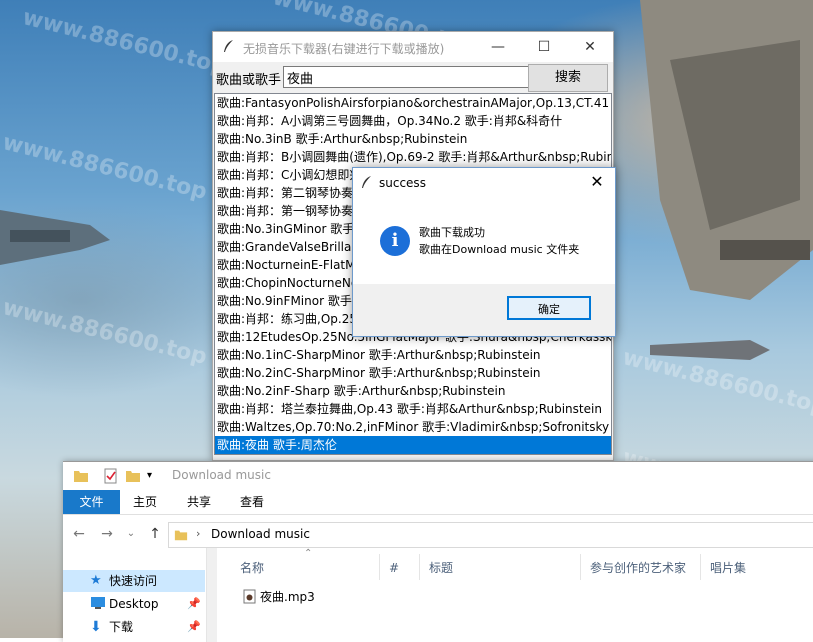  I want to click on tab-file: 文件, so click(91, 502).